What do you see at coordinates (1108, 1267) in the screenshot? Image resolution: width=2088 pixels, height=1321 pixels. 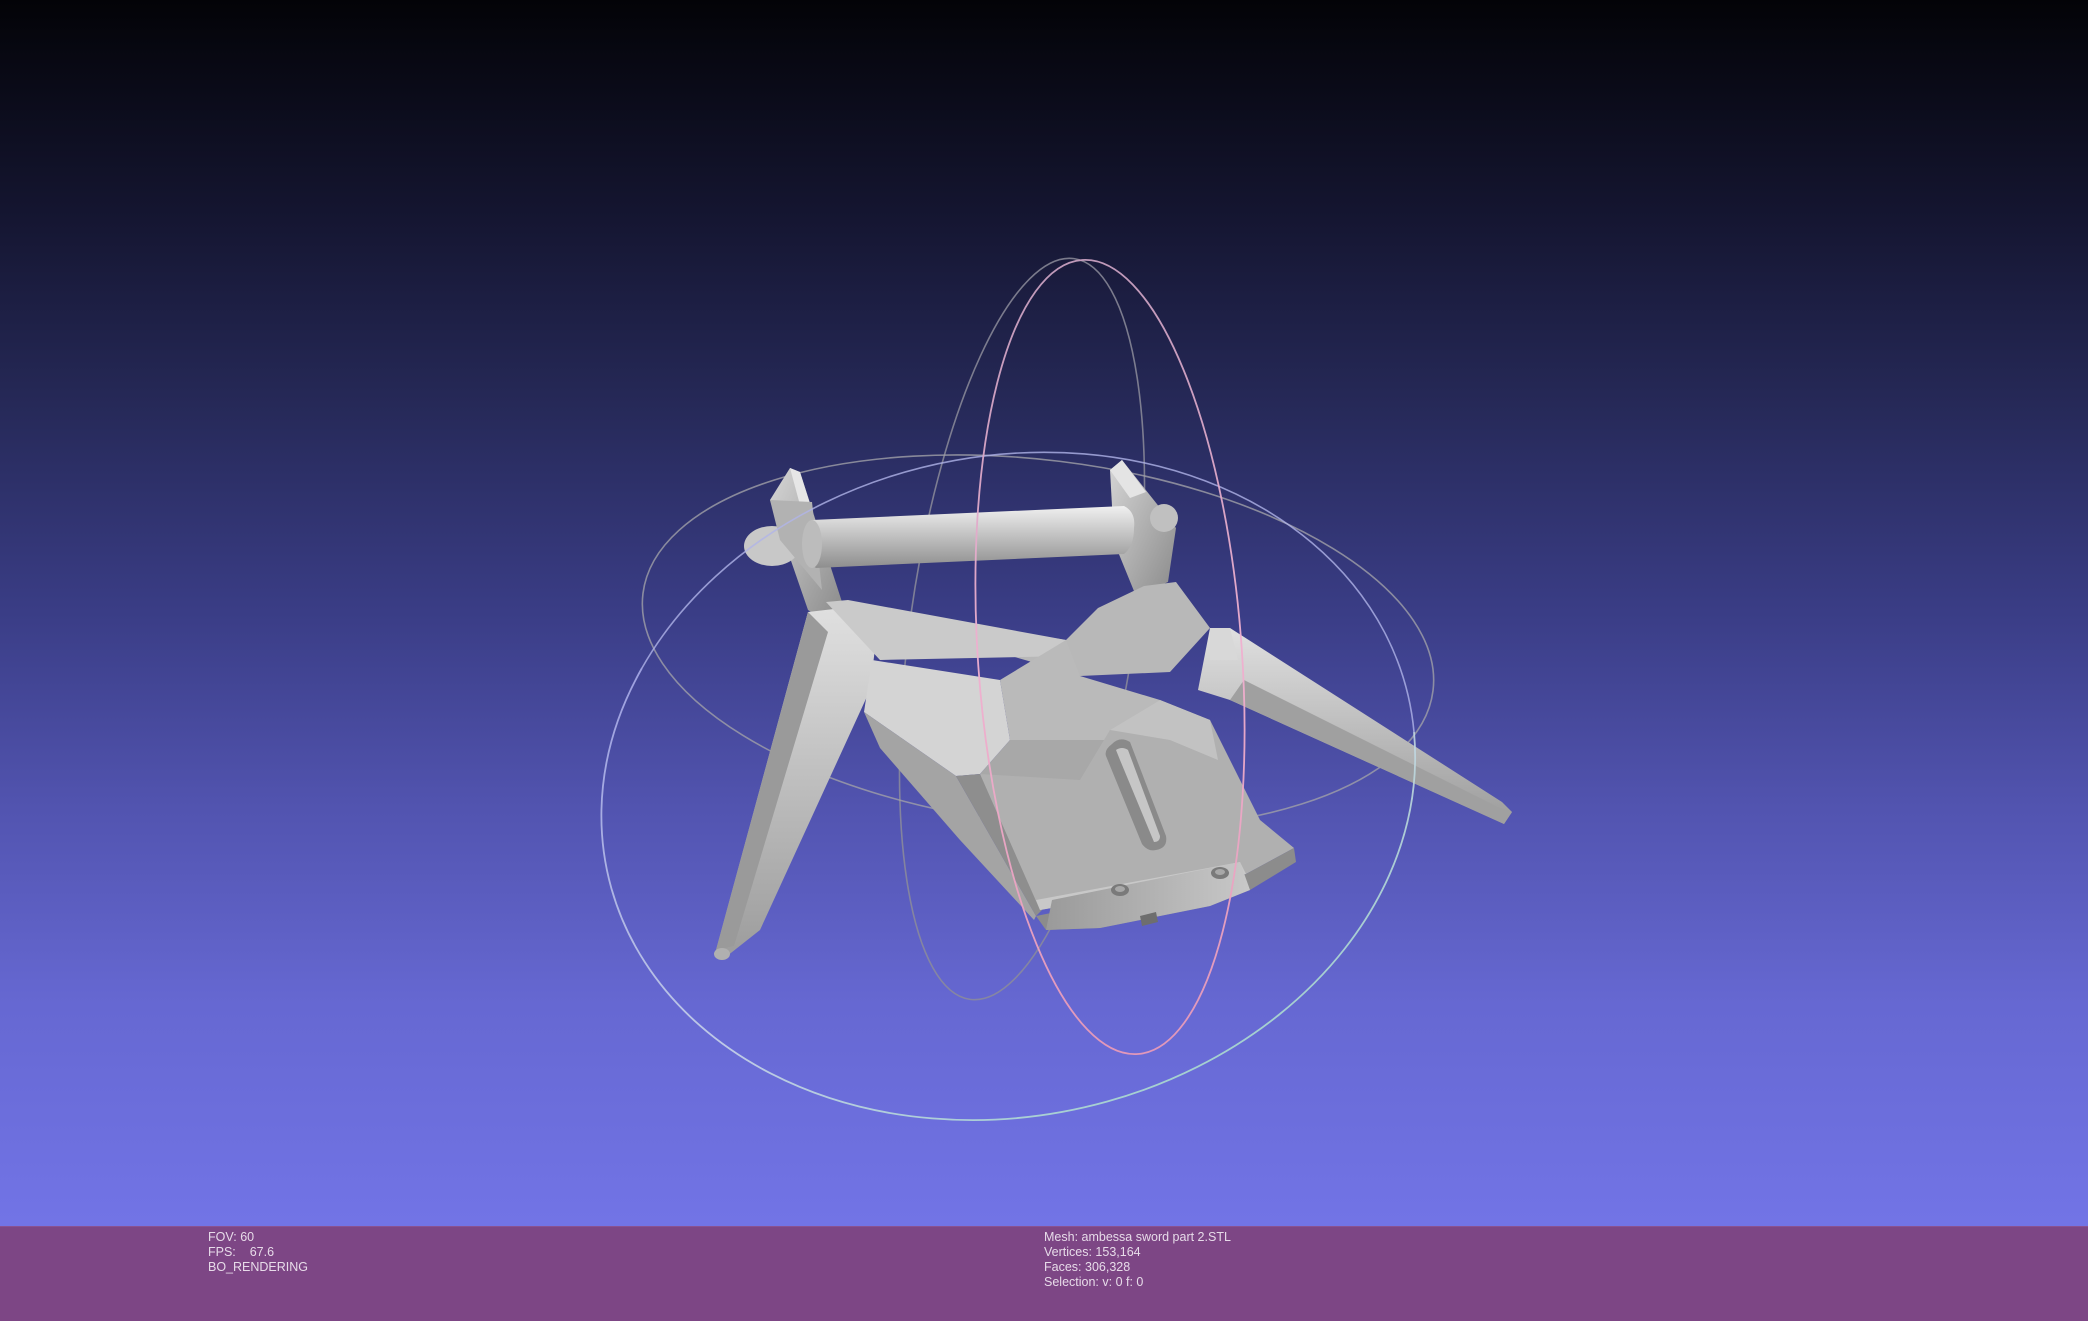 I see `faces-count: 306,328` at bounding box center [1108, 1267].